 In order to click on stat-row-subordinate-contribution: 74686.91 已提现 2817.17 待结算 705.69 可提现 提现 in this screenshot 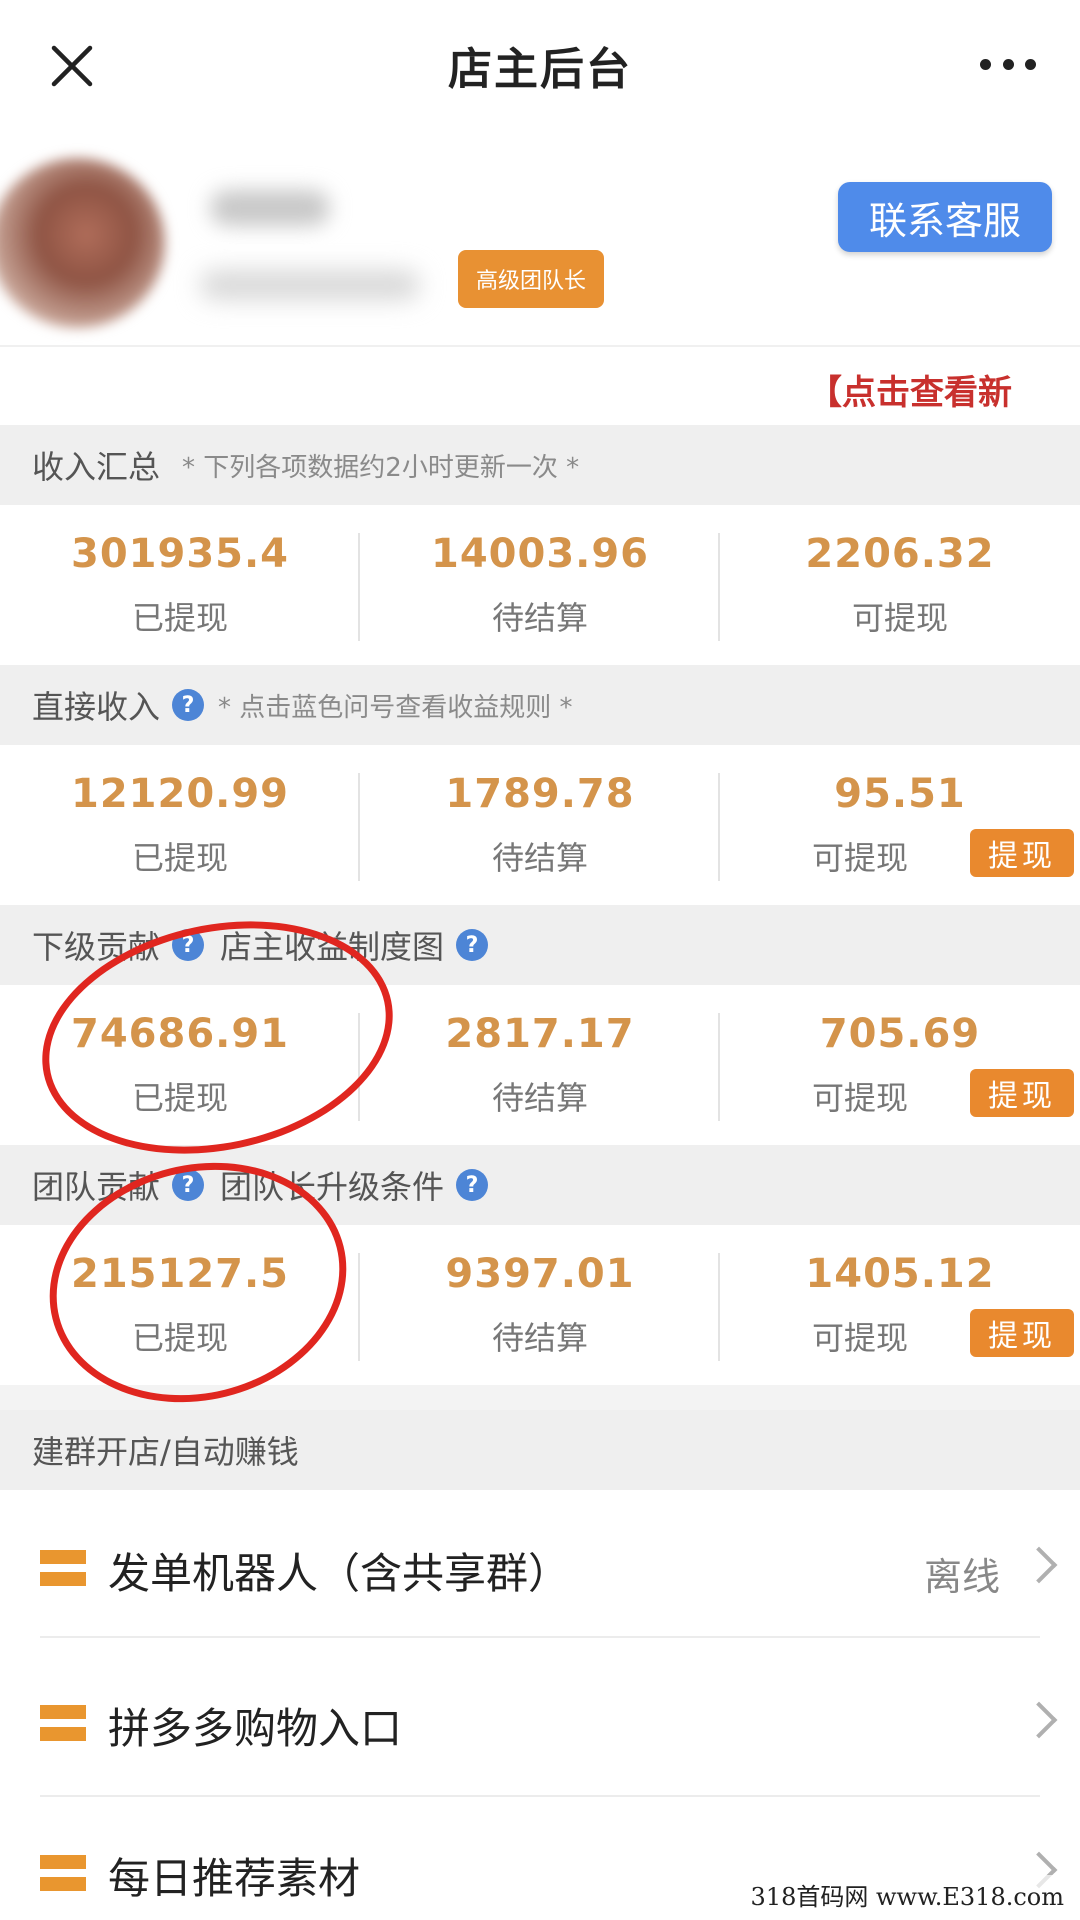, I will do `click(540, 1065)`.